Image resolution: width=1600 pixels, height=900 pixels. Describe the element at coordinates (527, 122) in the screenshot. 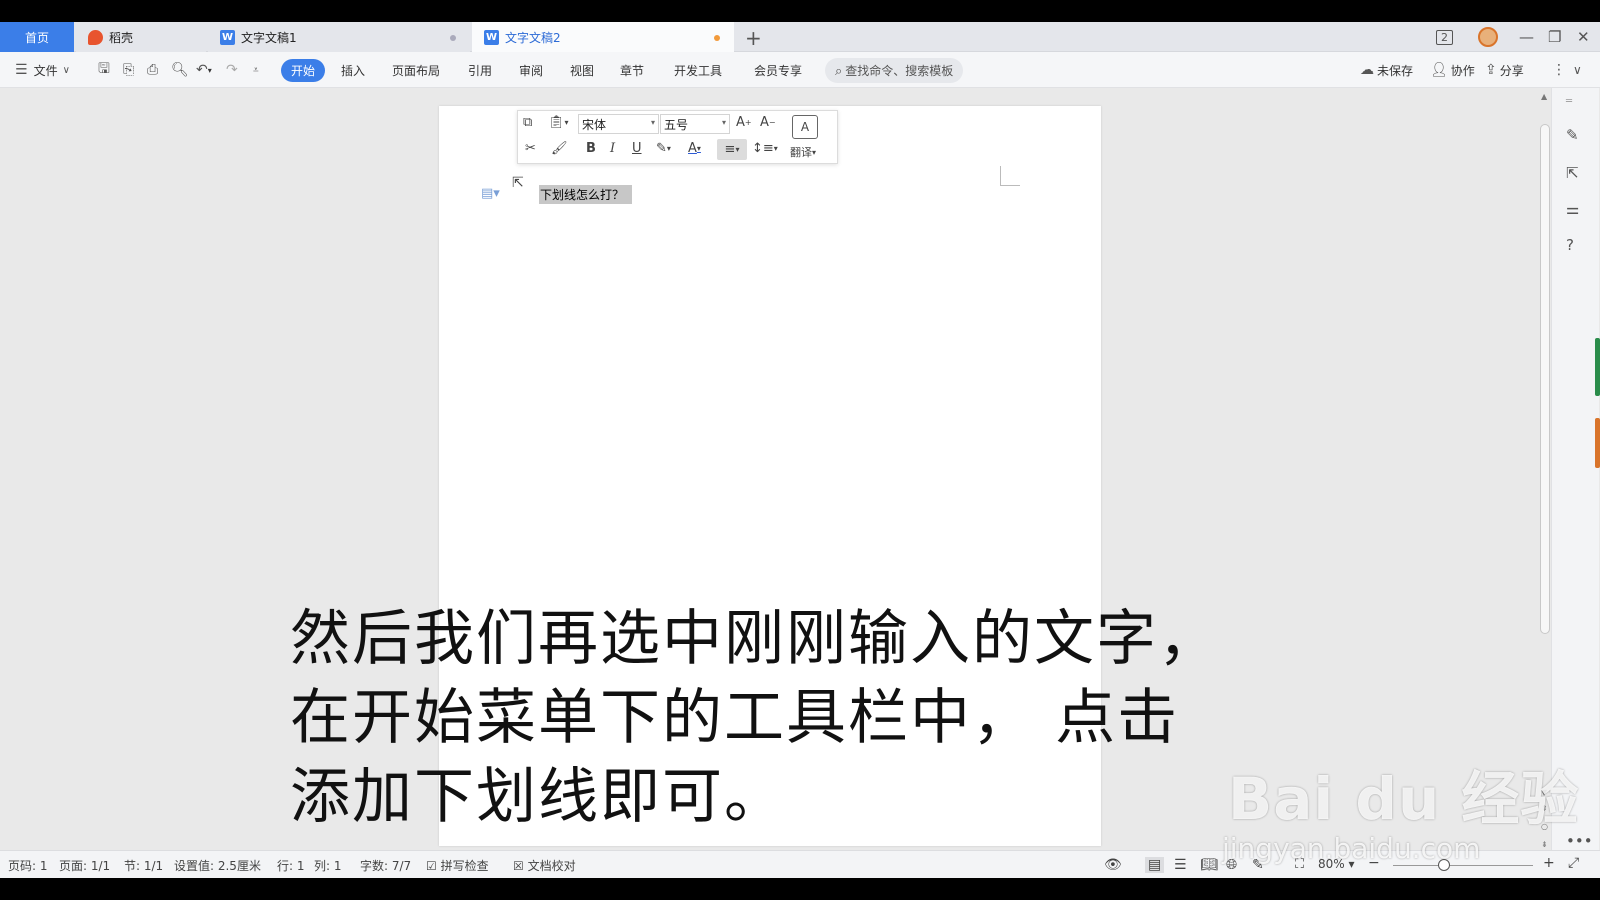

I see `copy-icon: ⧉` at that location.